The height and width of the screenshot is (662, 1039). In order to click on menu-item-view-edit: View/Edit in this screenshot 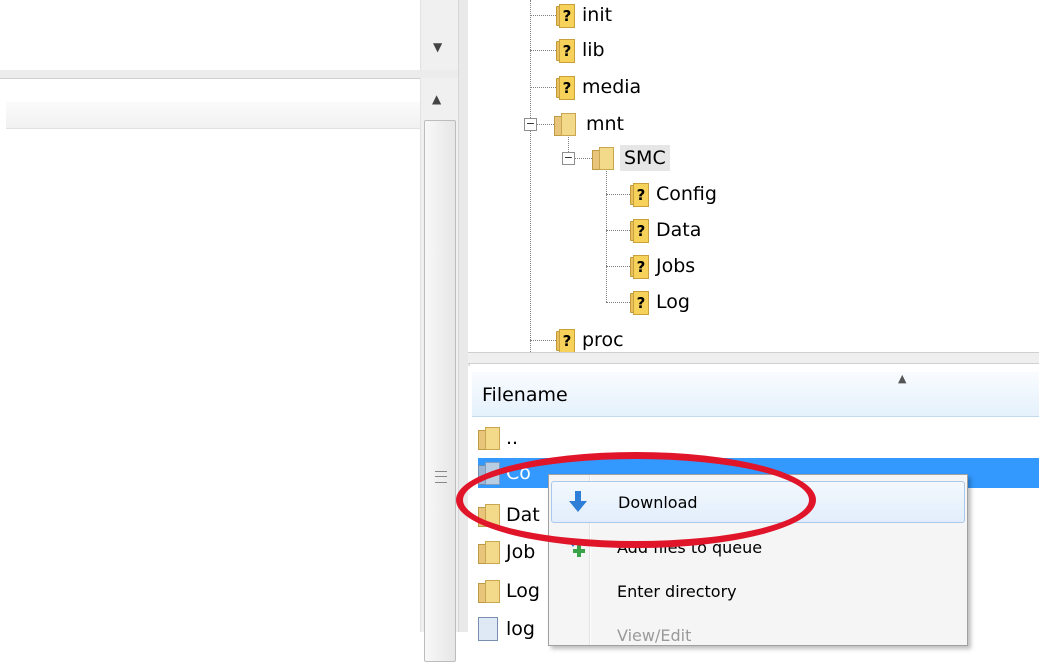, I will do `click(757, 635)`.